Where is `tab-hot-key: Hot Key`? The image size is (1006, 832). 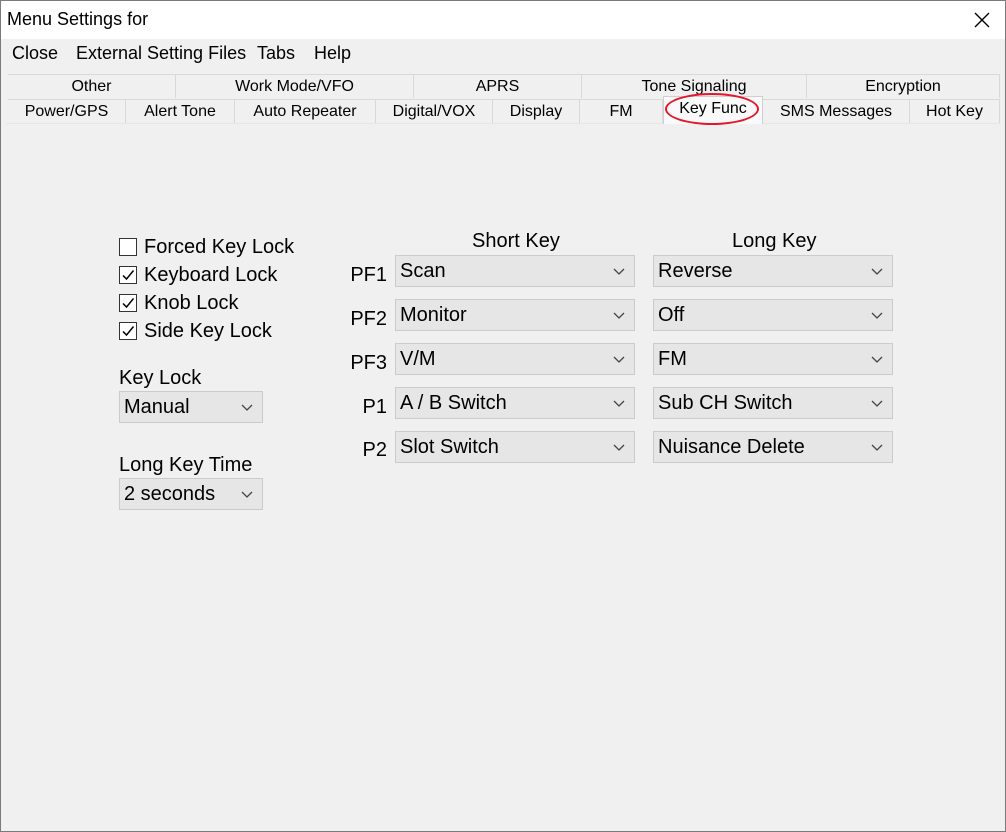 tab-hot-key: Hot Key is located at coordinates (955, 111).